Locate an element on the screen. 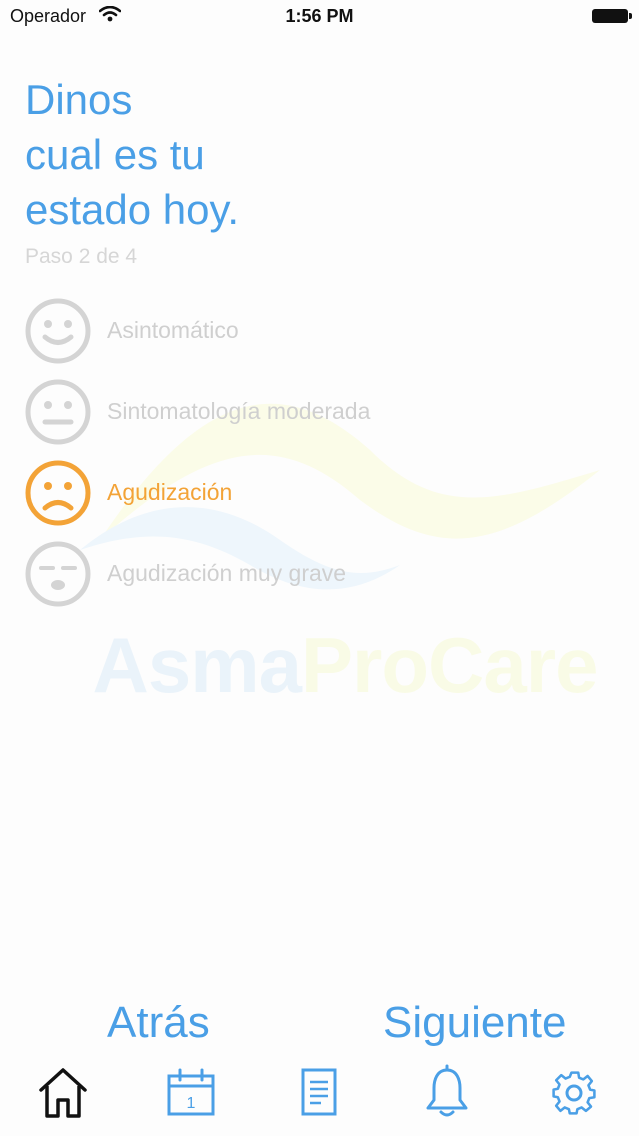 The image size is (639, 1136). option-sintomatologia-moderada: Sintomatología moderada is located at coordinates (314, 411).